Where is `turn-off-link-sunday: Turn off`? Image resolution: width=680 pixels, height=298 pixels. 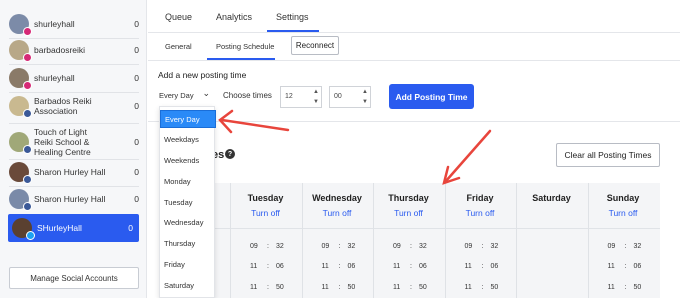
turn-off-link-sunday: Turn off is located at coordinates (623, 213).